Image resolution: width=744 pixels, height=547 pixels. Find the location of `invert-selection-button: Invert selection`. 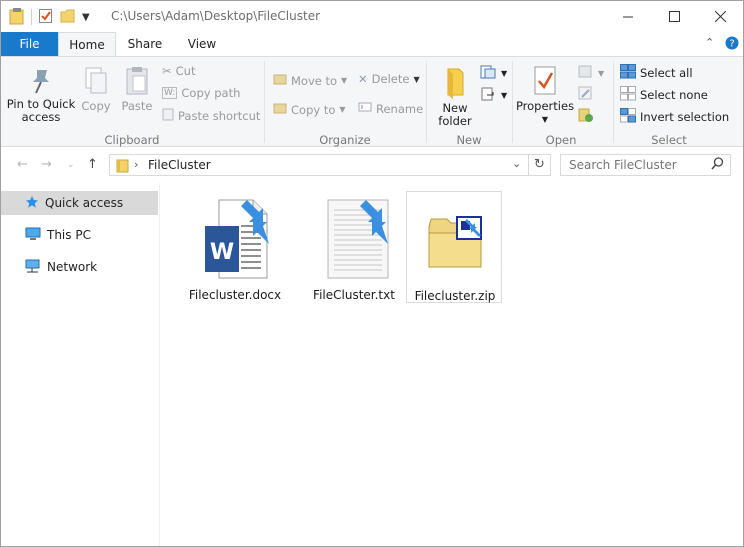

invert-selection-button: Invert selection is located at coordinates (674, 117).